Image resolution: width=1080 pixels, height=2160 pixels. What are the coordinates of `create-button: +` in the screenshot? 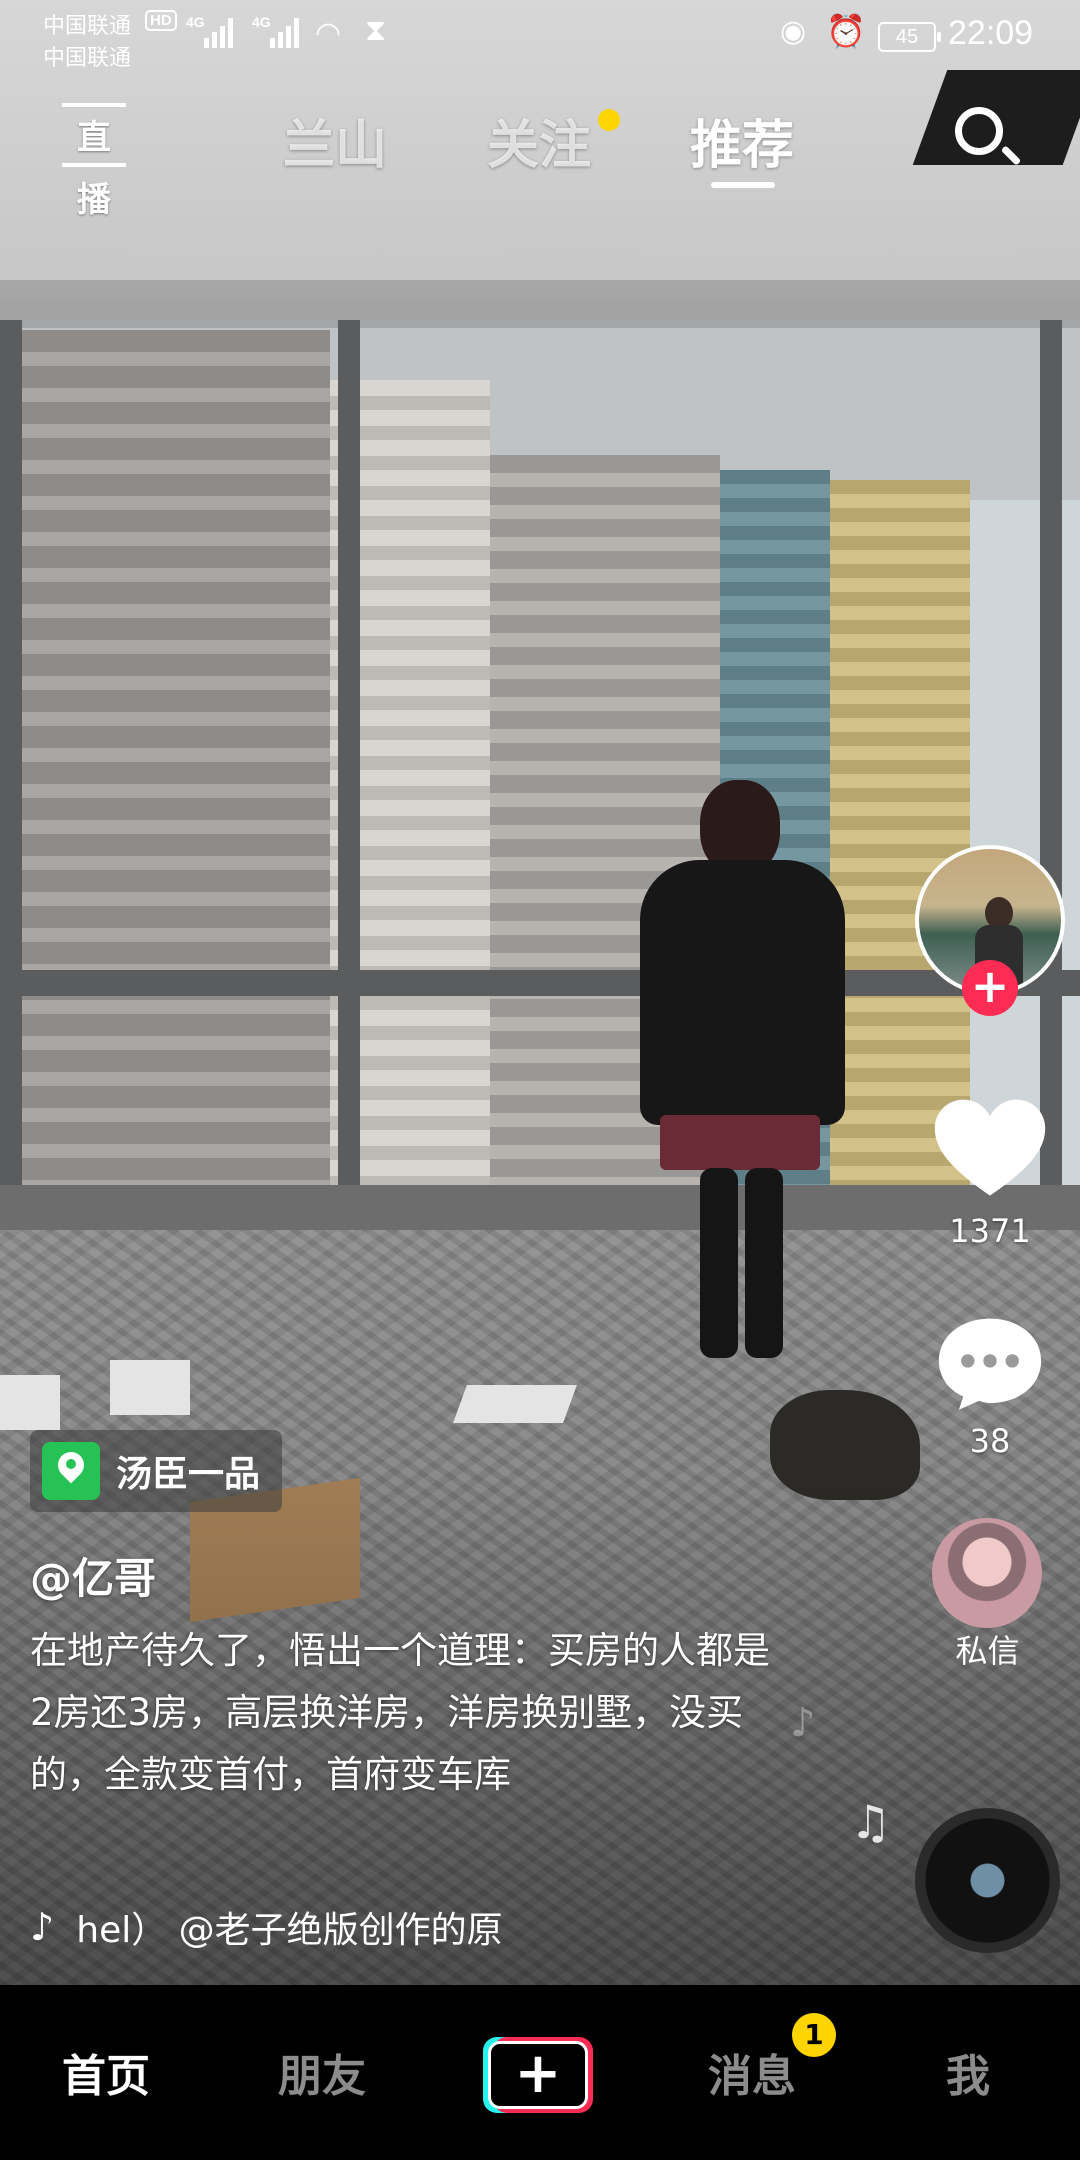 It's located at (538, 2075).